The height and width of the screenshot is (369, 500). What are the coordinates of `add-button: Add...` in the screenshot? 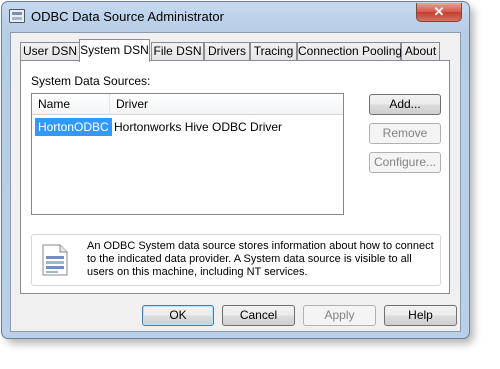 It's located at (405, 104).